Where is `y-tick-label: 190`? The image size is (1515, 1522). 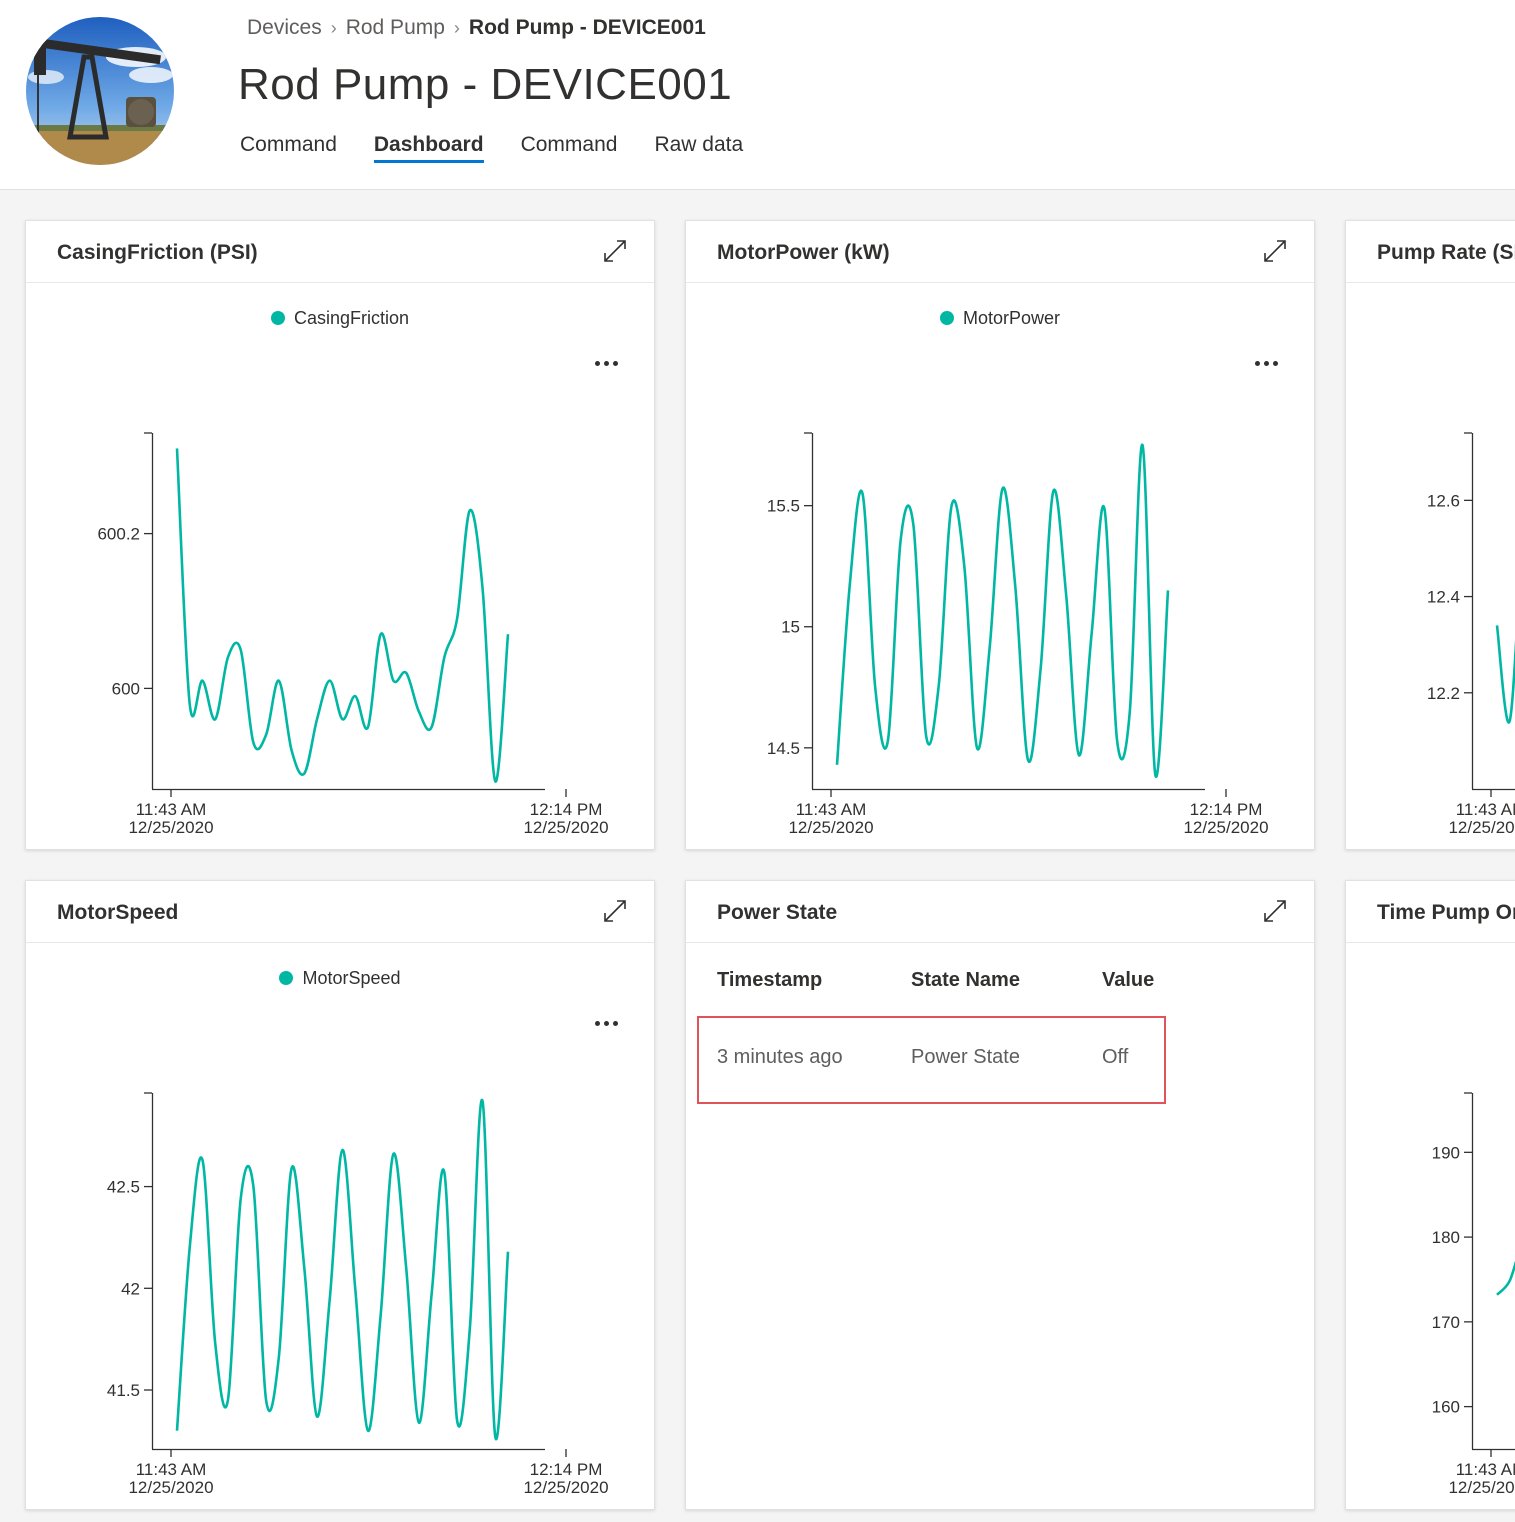 y-tick-label: 190 is located at coordinates (1446, 1152).